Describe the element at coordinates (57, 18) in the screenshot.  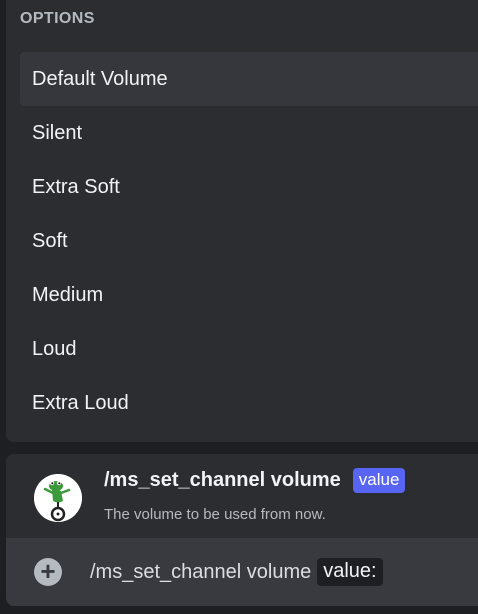
I see `options-header: OPTIONS` at that location.